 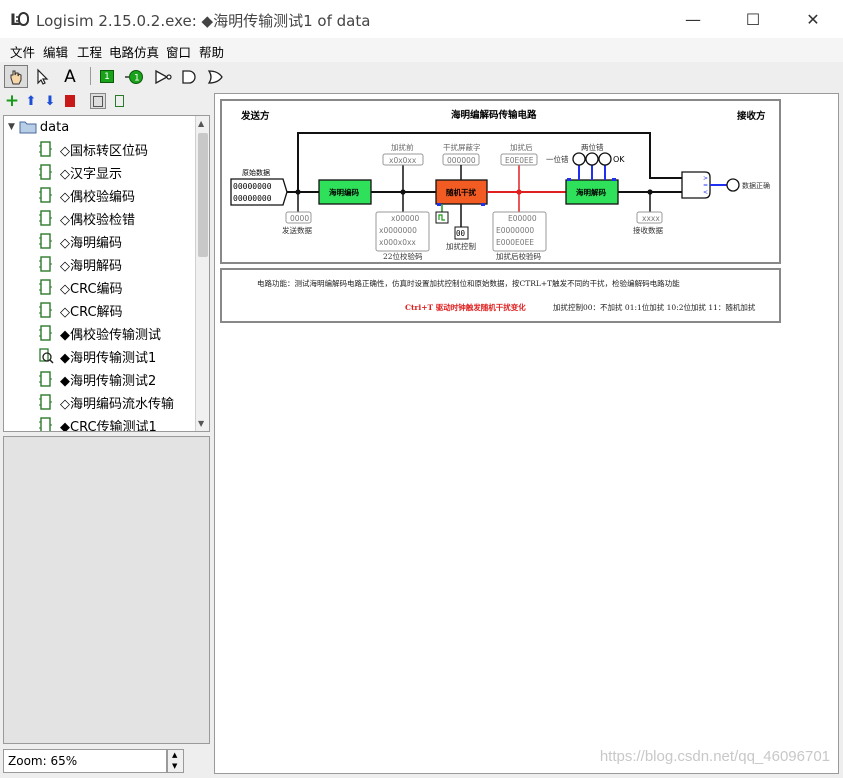 I want to click on and-gate-button, so click(x=189, y=76).